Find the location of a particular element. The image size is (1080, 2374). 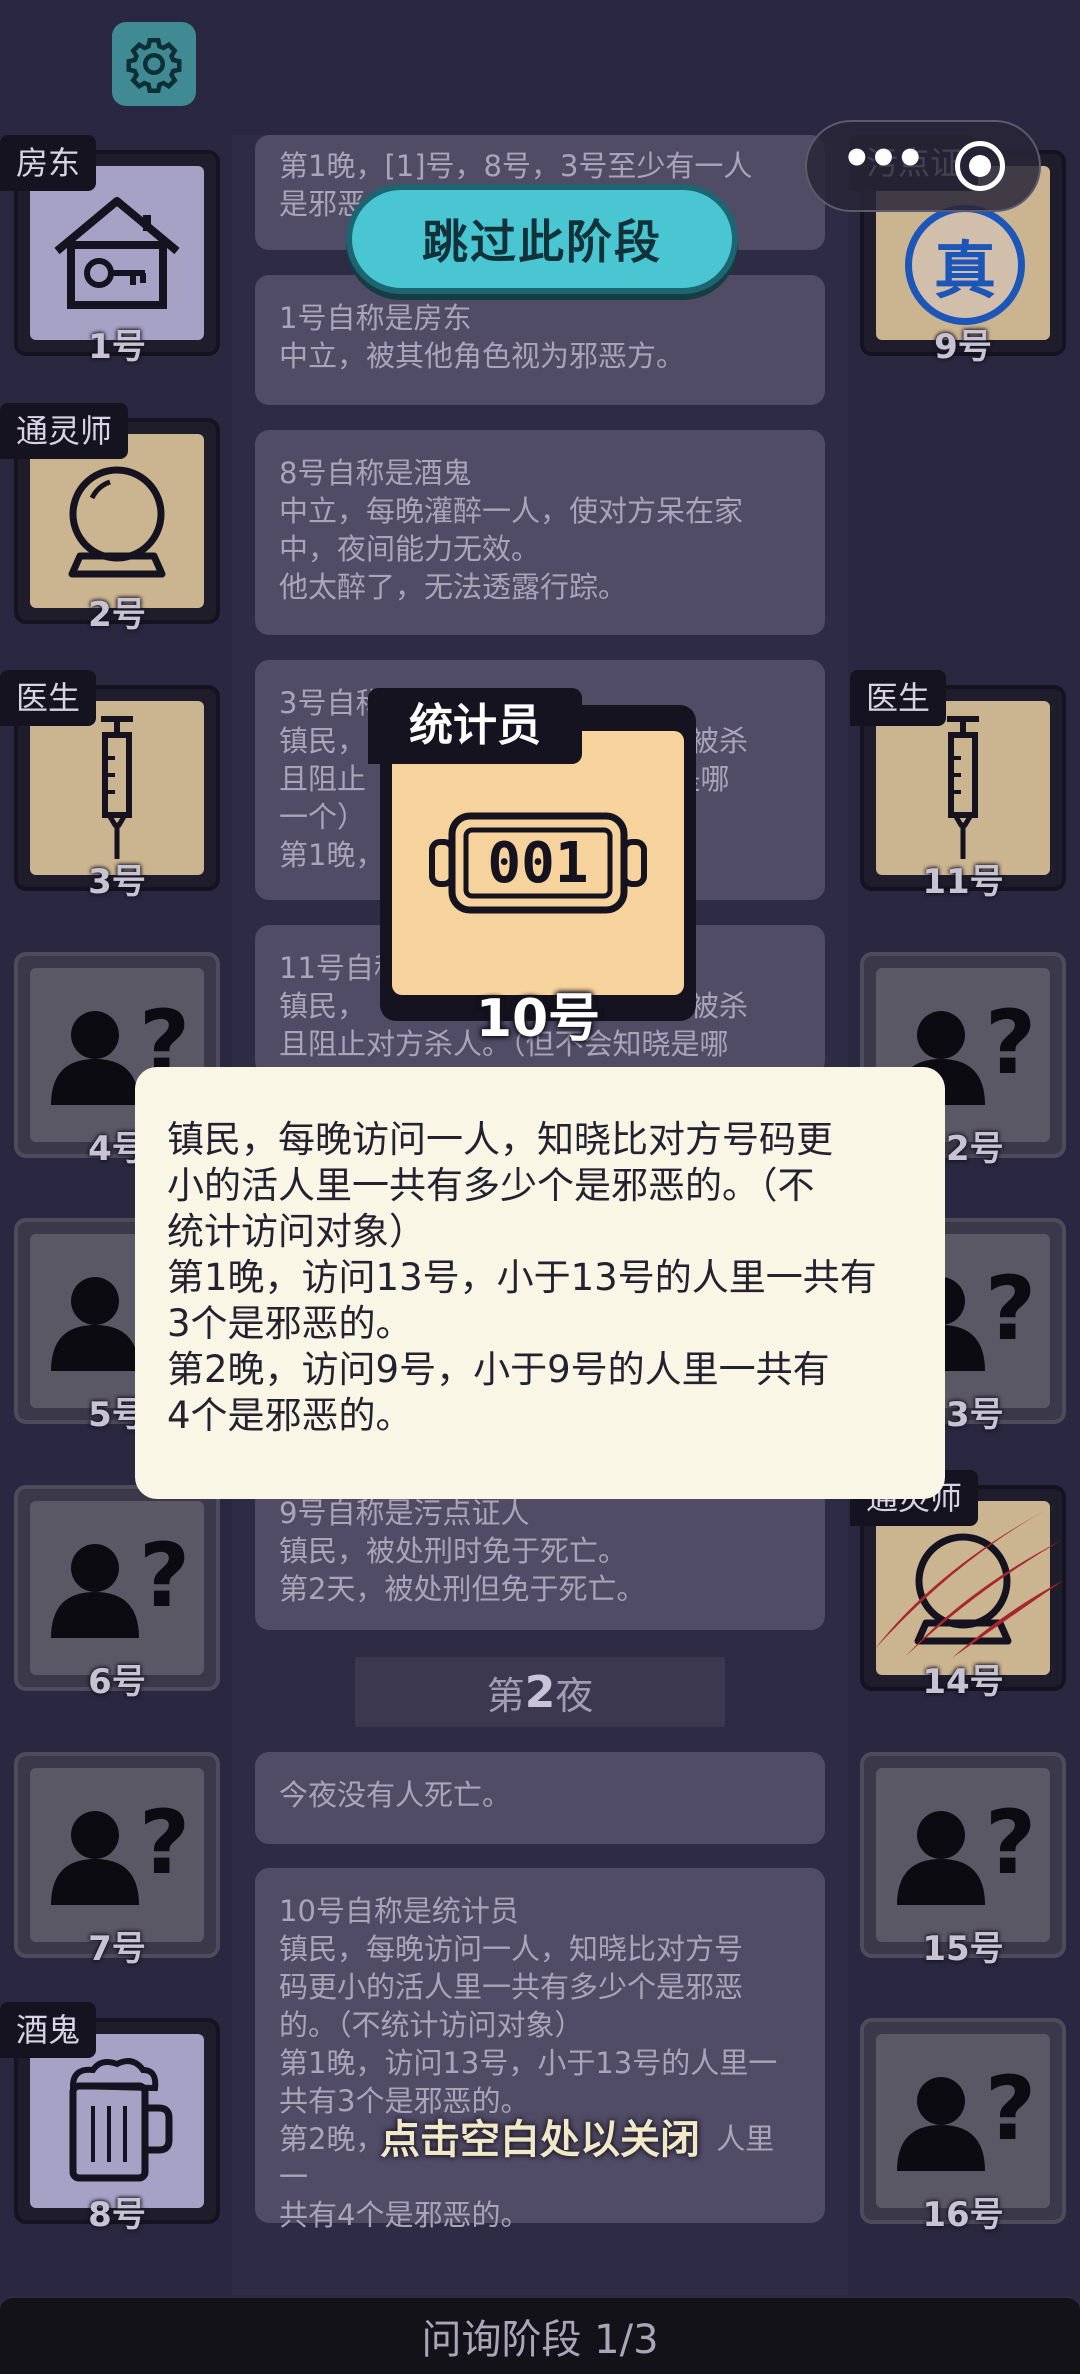

settings-button is located at coordinates (154, 64).